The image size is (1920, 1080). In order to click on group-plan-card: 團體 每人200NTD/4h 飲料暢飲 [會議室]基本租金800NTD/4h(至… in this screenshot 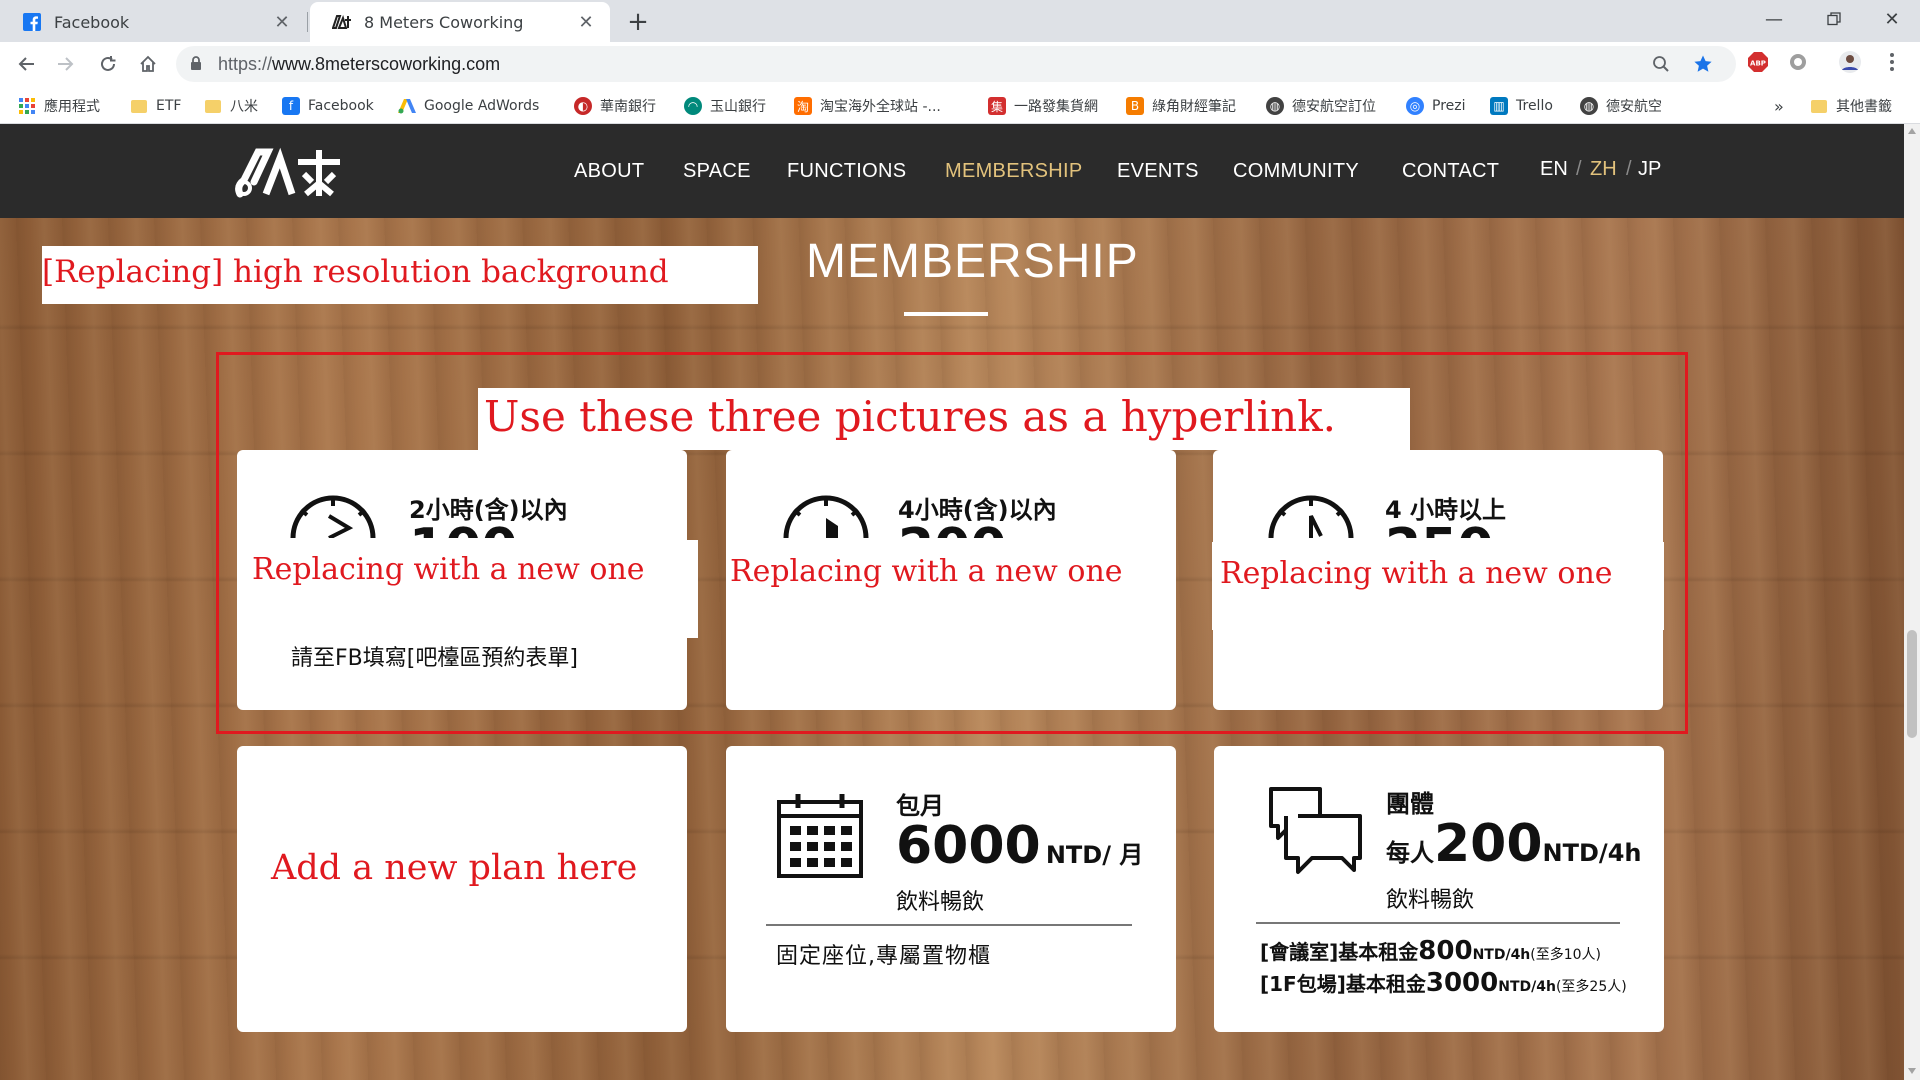, I will do `click(1439, 889)`.